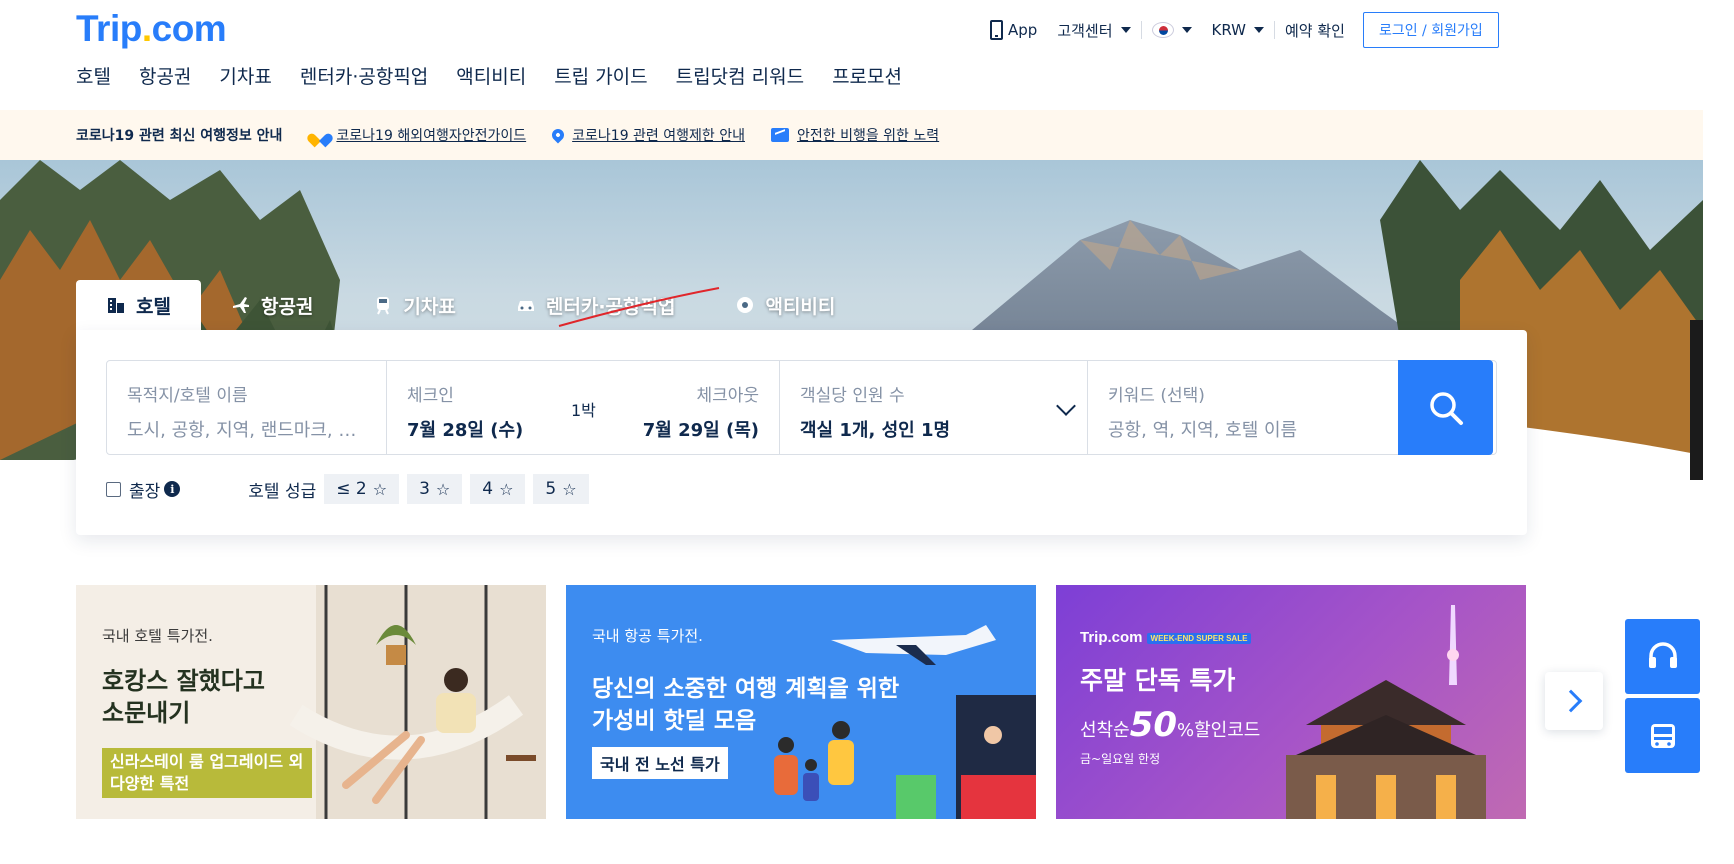 This screenshot has width=1734, height=864. I want to click on activity-icon, so click(745, 305).